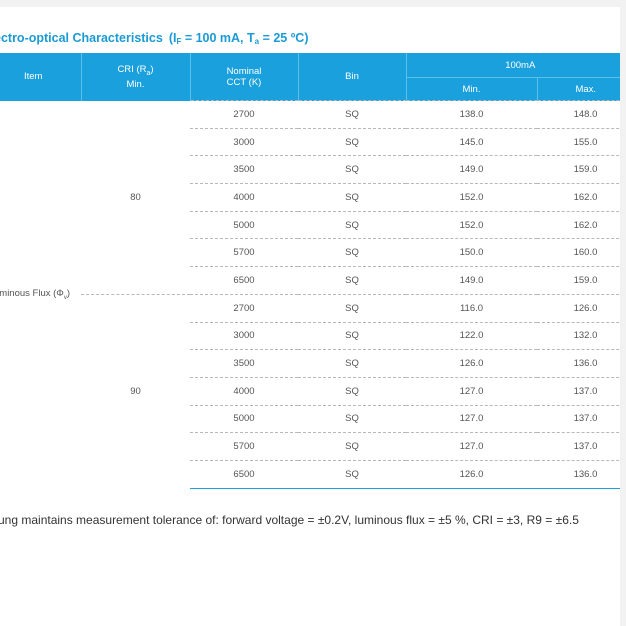 This screenshot has height=626, width=626. I want to click on flux-max-value: 132.0, so click(578, 336).